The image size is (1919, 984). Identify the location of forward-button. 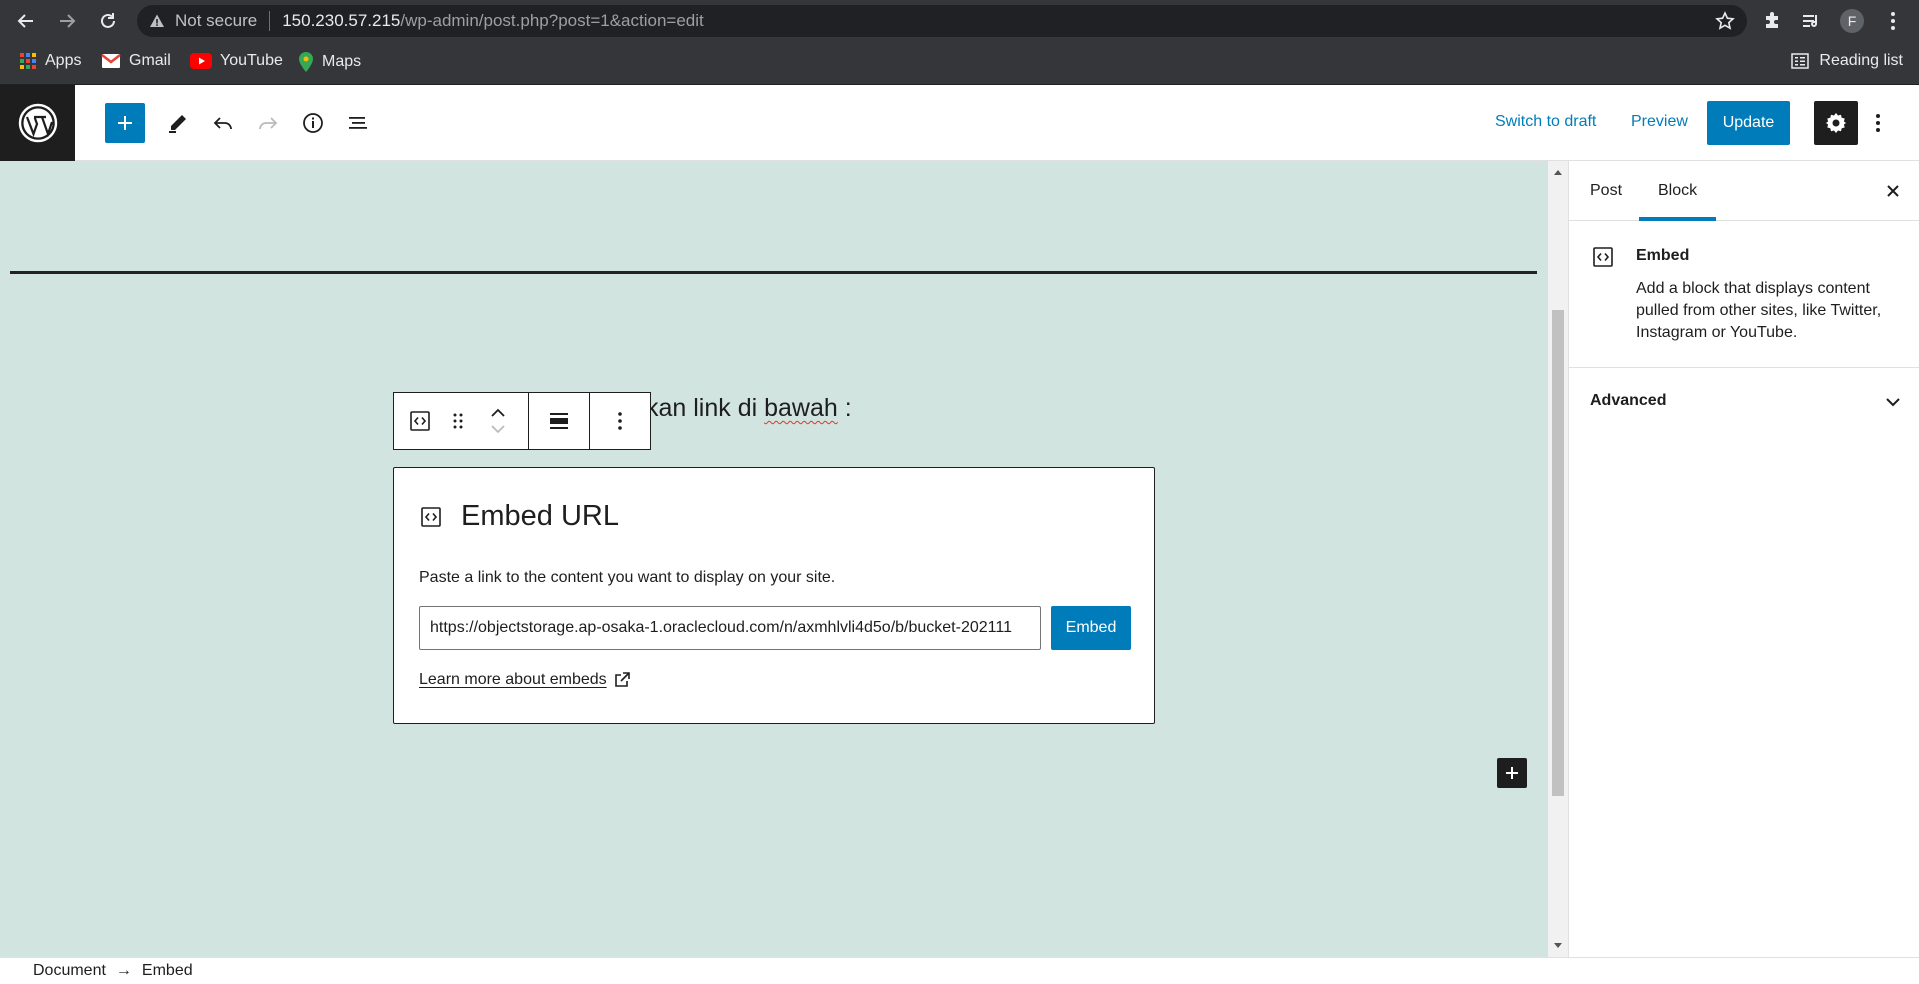
(67, 21).